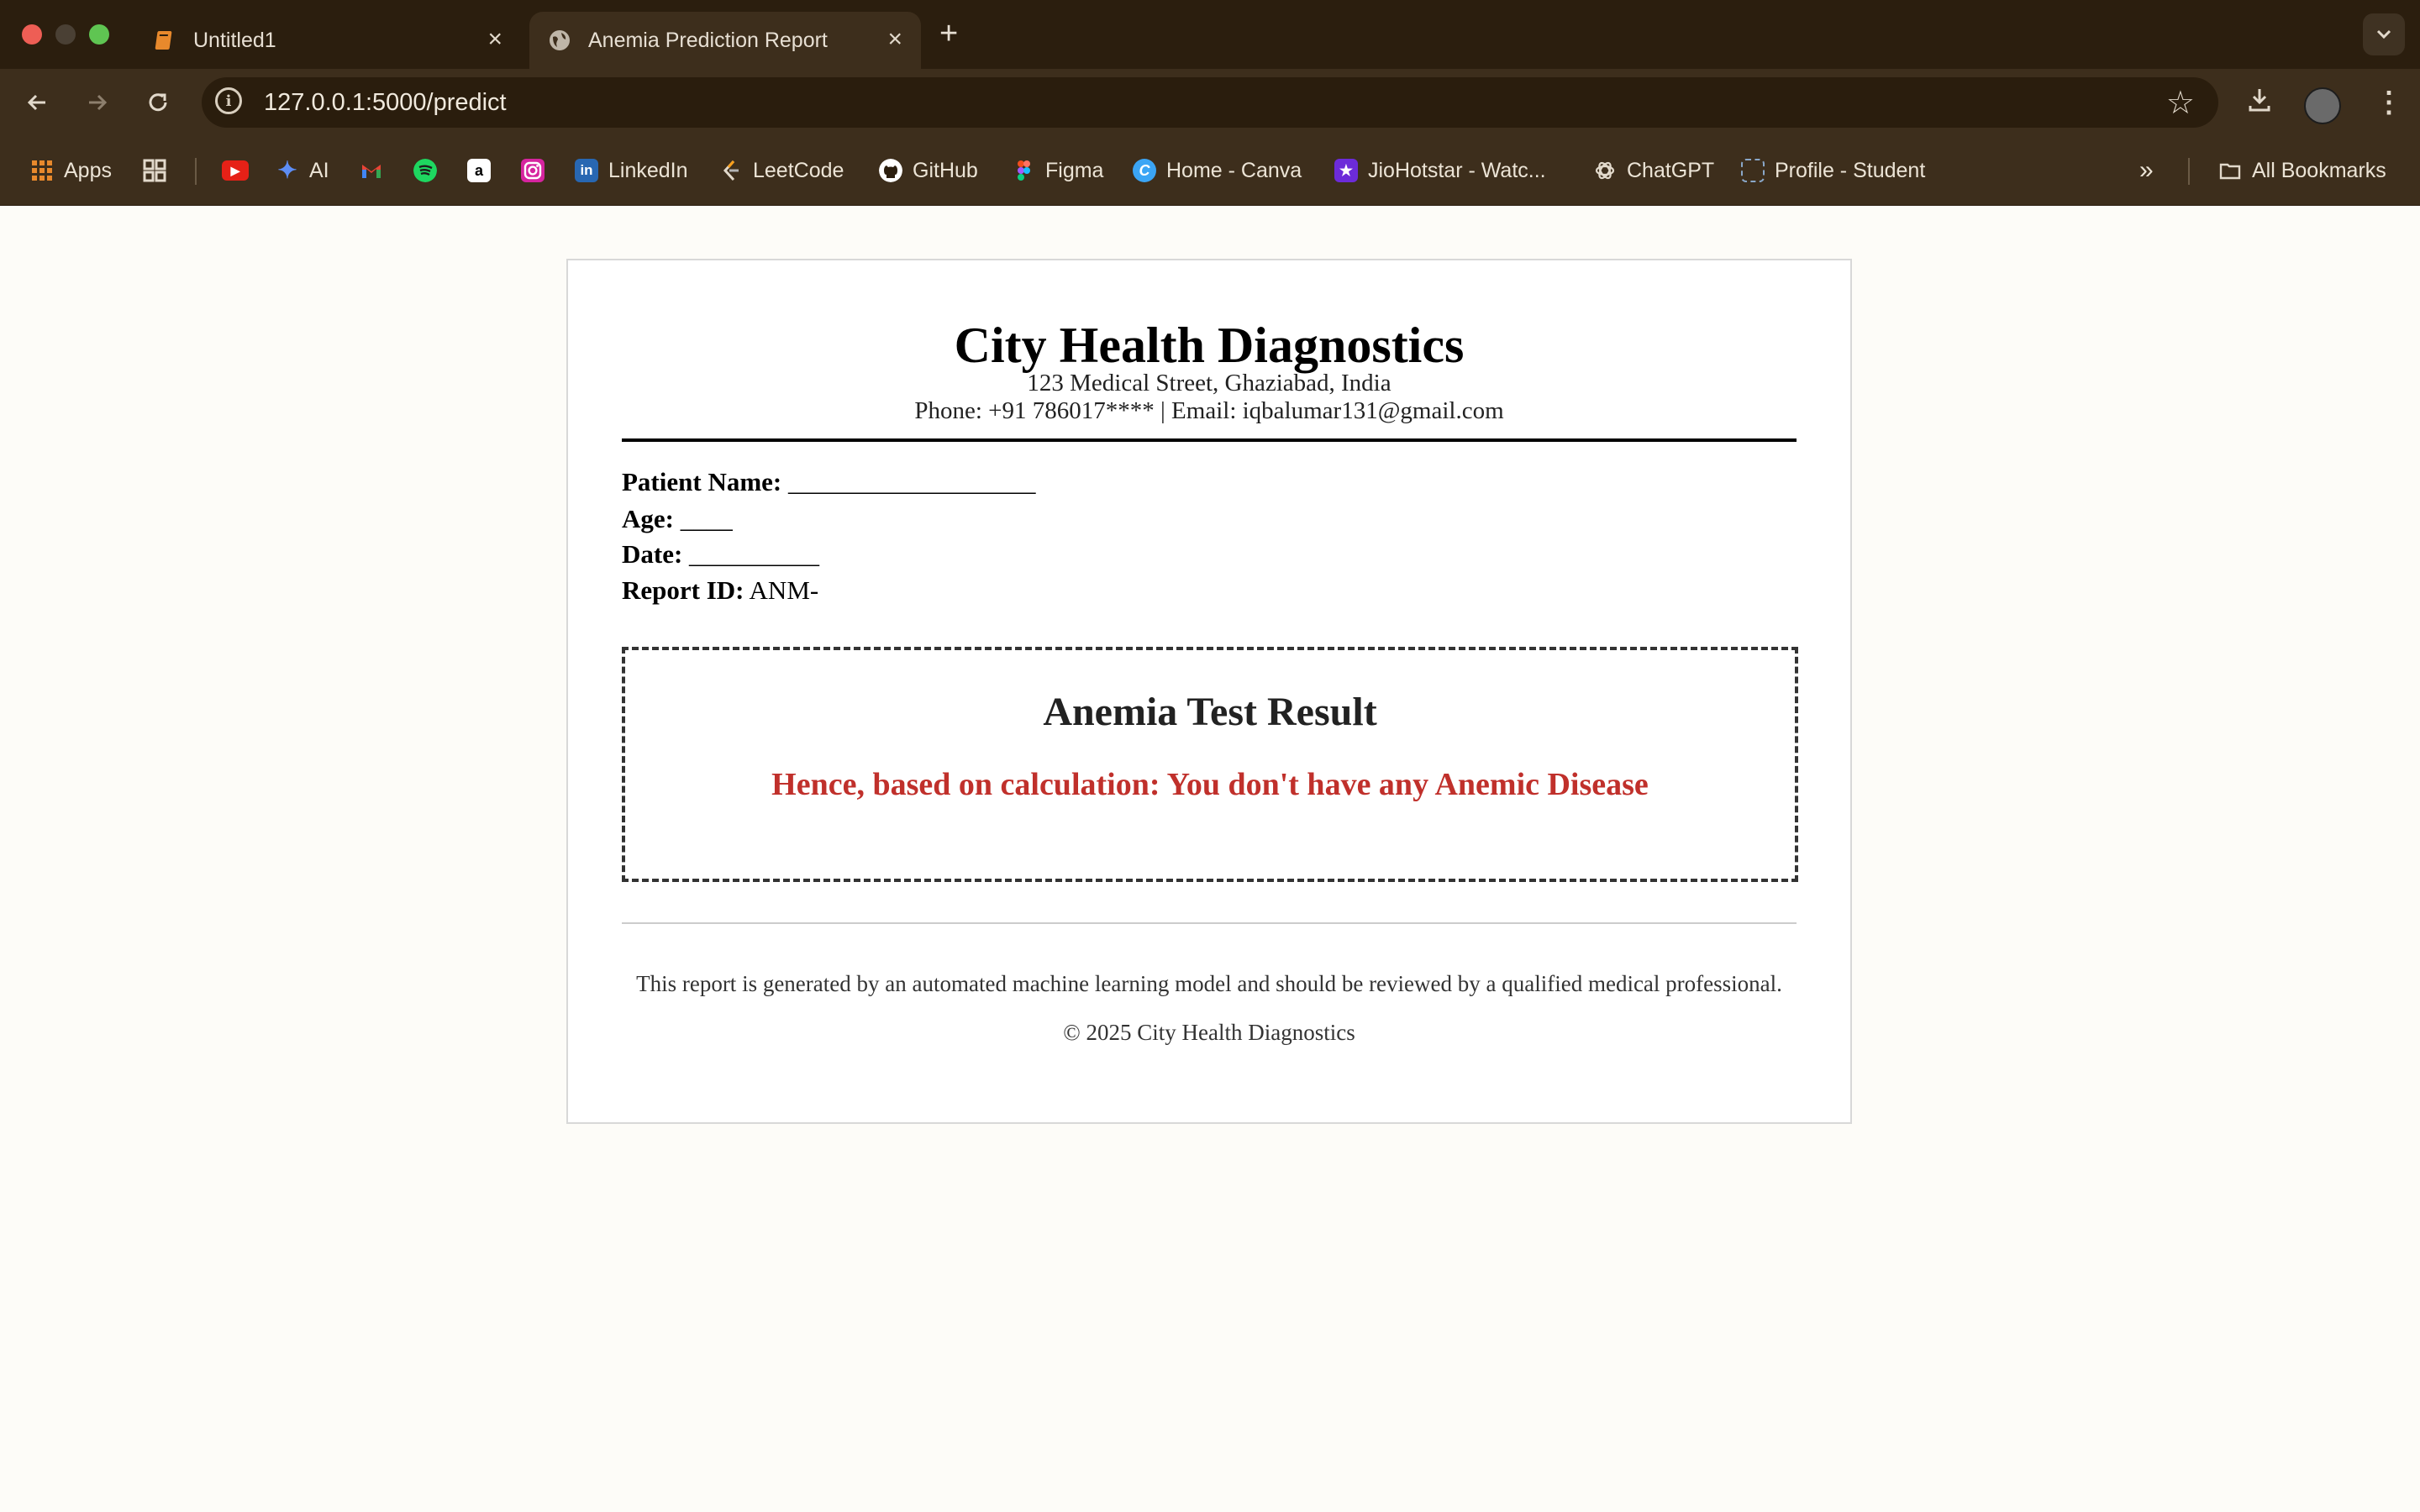 Image resolution: width=2420 pixels, height=1512 pixels. I want to click on copyright-text: © 2025 City Health Diagnostics, so click(1209, 1032).